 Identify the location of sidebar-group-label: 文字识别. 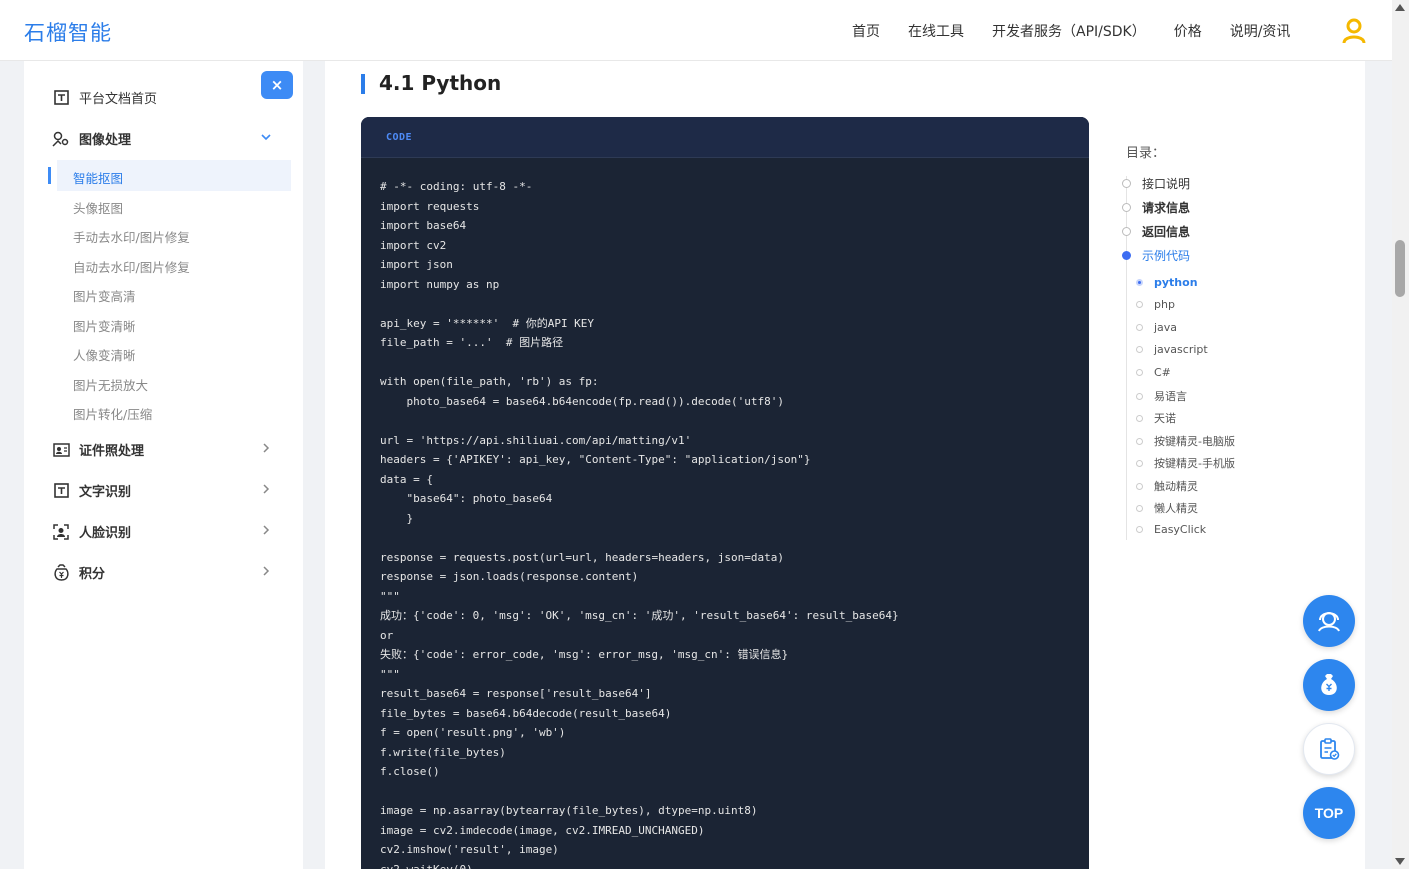
(105, 492).